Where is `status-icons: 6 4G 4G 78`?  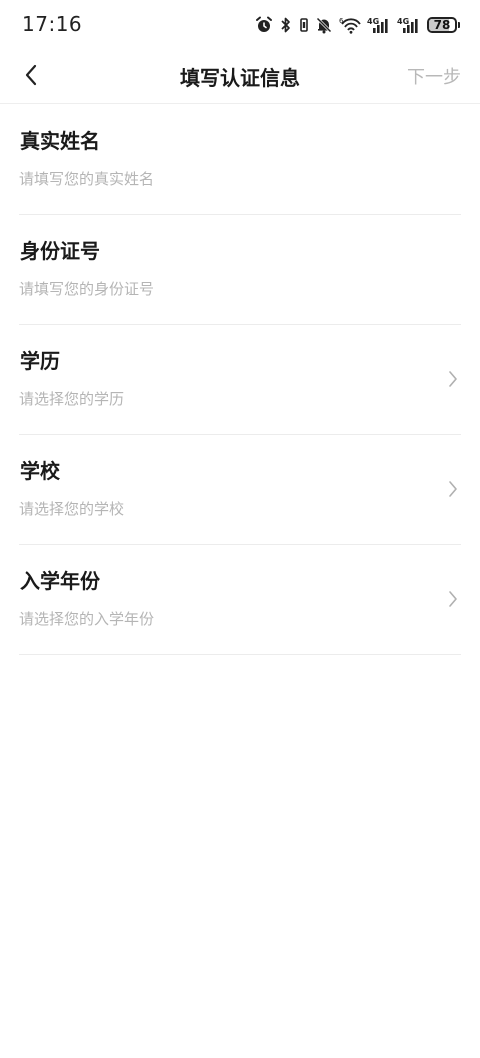
status-icons: 6 4G 4G 78 is located at coordinates (357, 25).